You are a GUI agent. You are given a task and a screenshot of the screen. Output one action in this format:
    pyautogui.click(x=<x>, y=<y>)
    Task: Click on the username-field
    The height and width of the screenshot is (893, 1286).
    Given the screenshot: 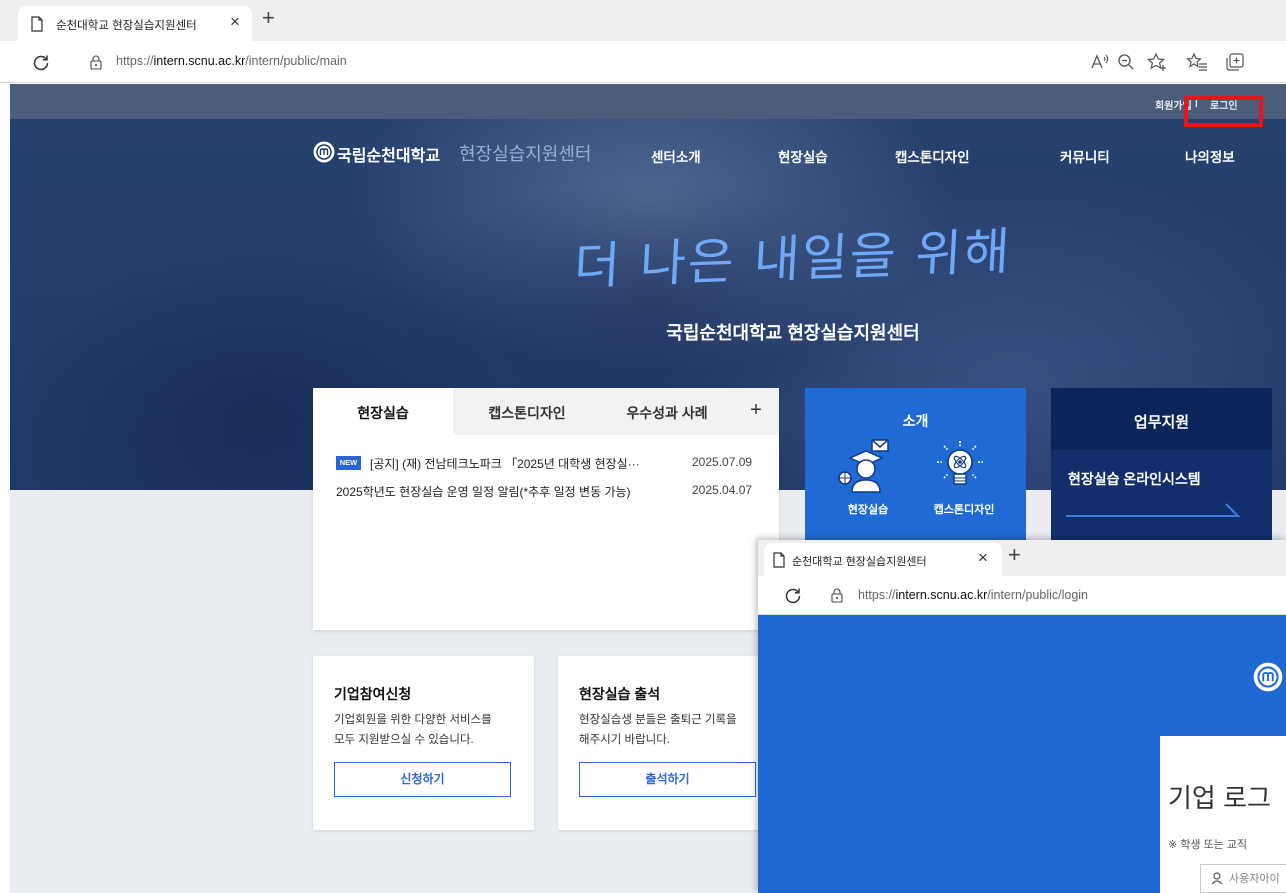 What is the action you would take?
    pyautogui.click(x=1243, y=878)
    